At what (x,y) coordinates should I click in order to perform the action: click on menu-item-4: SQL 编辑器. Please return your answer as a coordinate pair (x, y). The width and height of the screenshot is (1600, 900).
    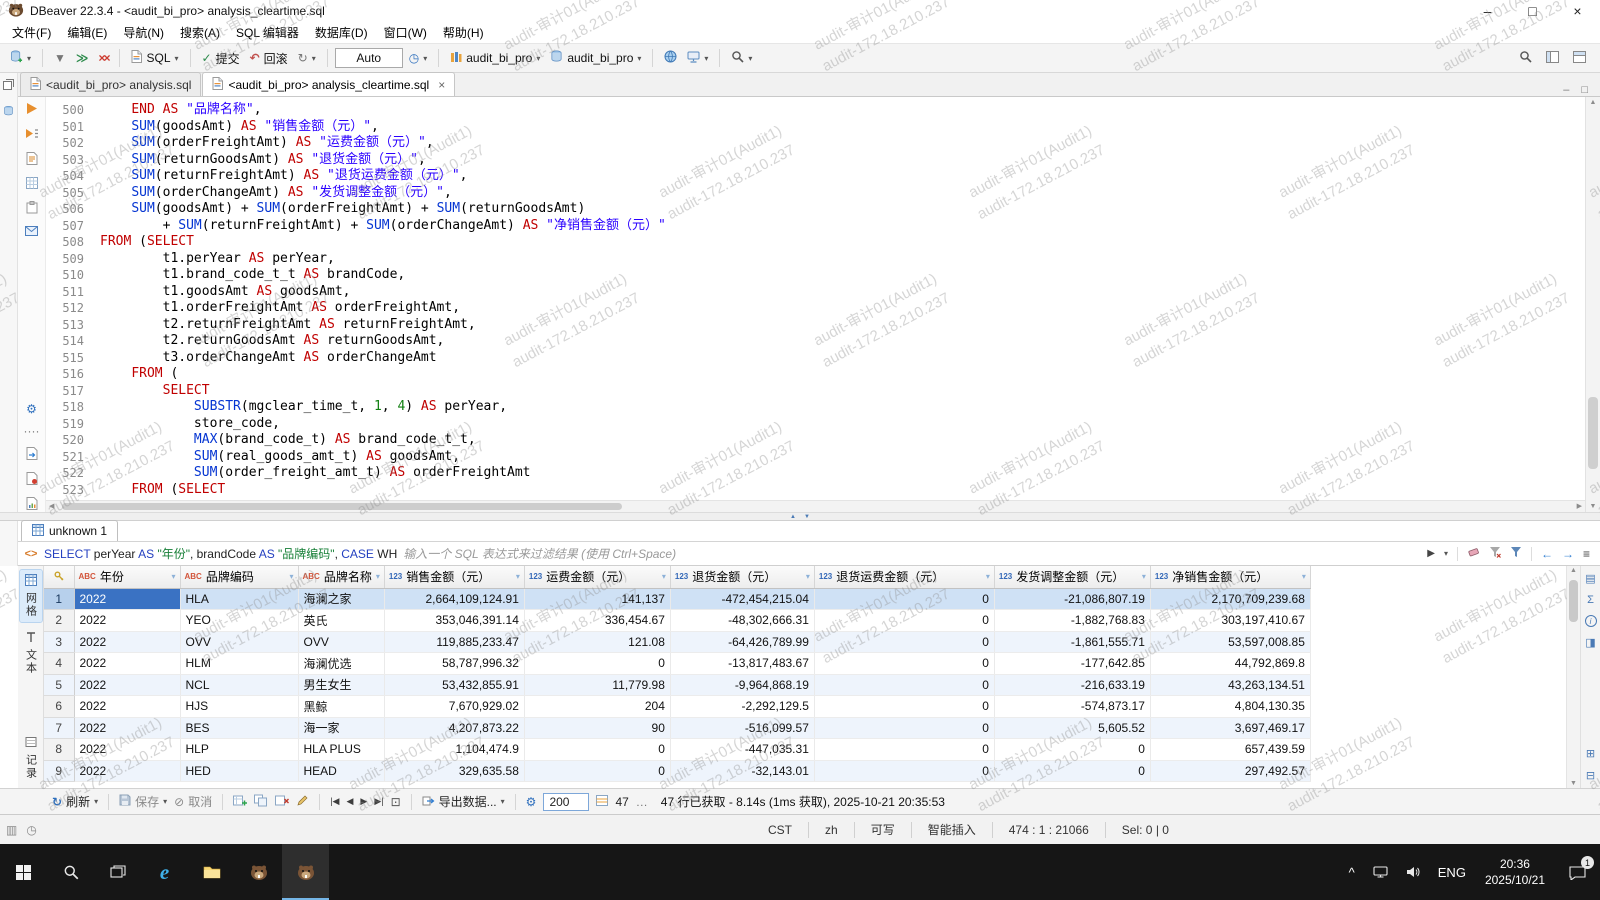
    Looking at the image, I should click on (267, 32).